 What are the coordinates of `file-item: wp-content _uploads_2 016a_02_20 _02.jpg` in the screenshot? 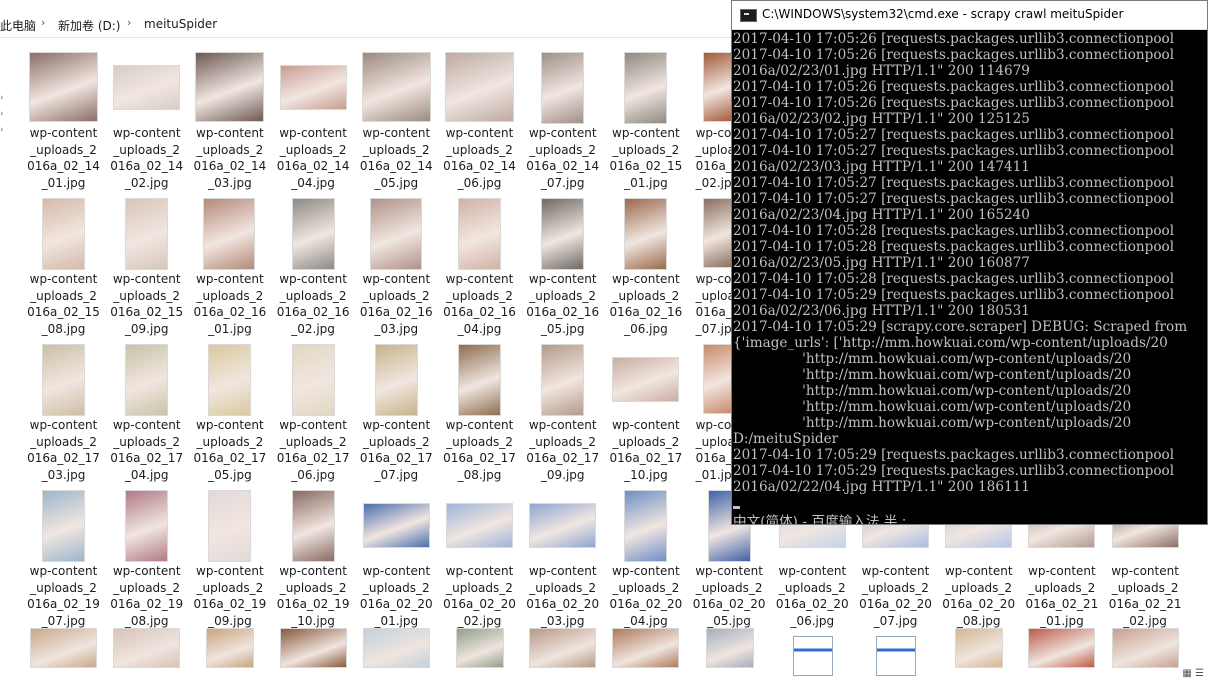 It's located at (479, 559).